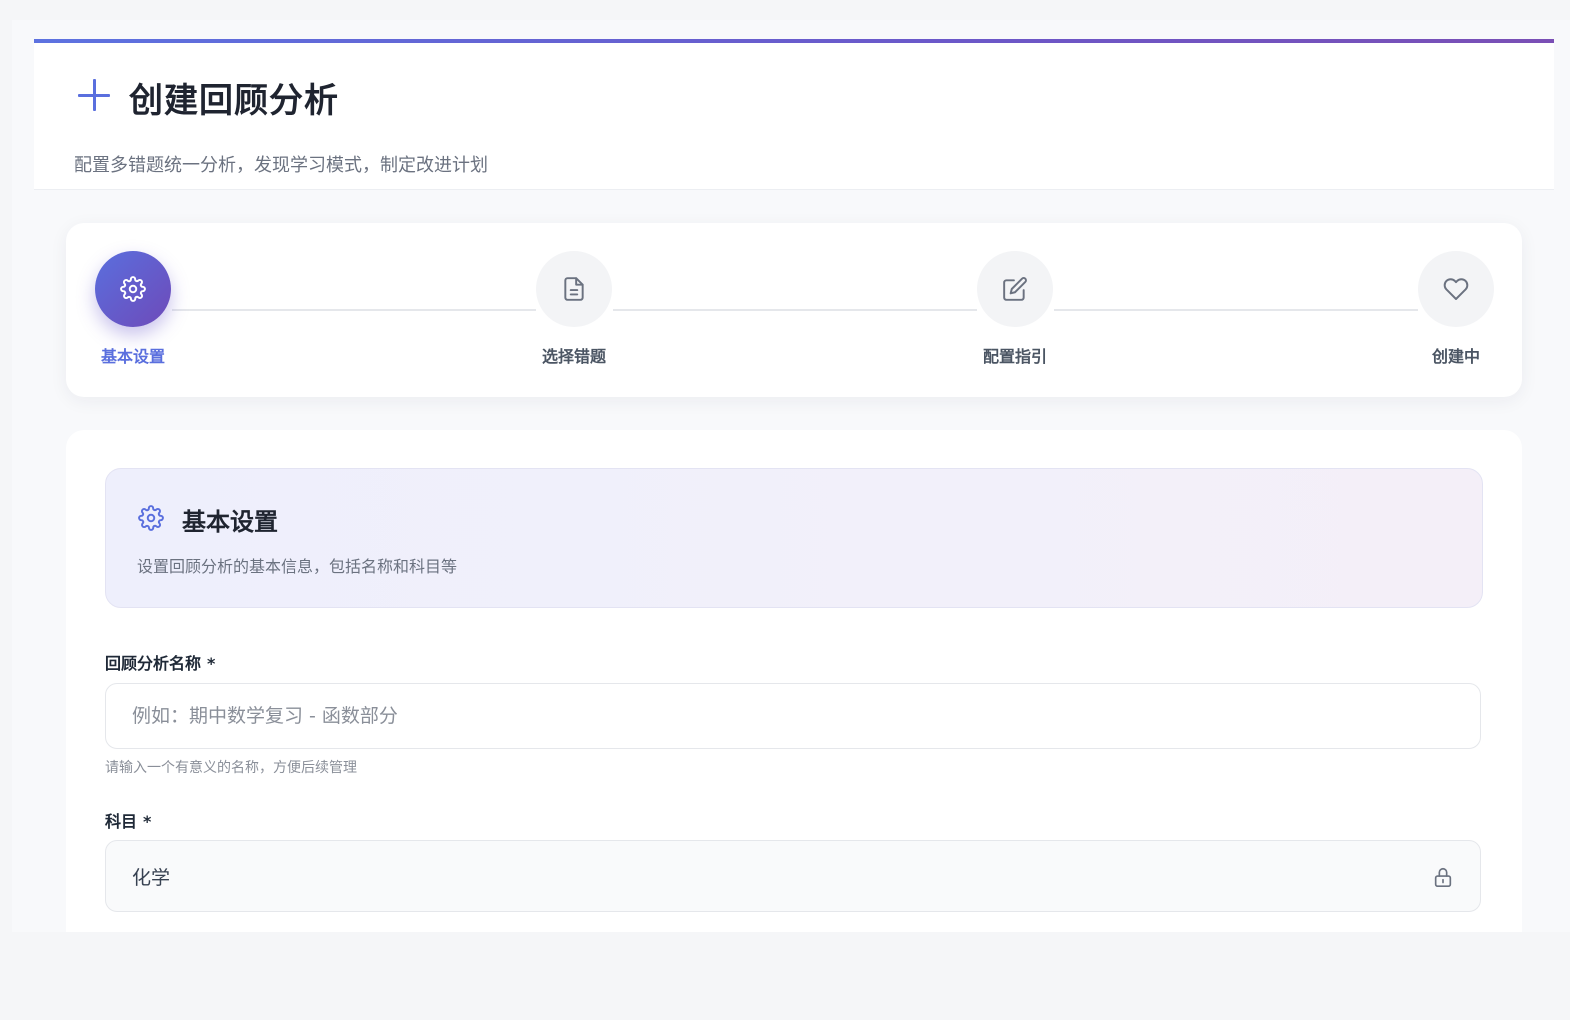  What do you see at coordinates (94, 95) in the screenshot?
I see `plus-icon` at bounding box center [94, 95].